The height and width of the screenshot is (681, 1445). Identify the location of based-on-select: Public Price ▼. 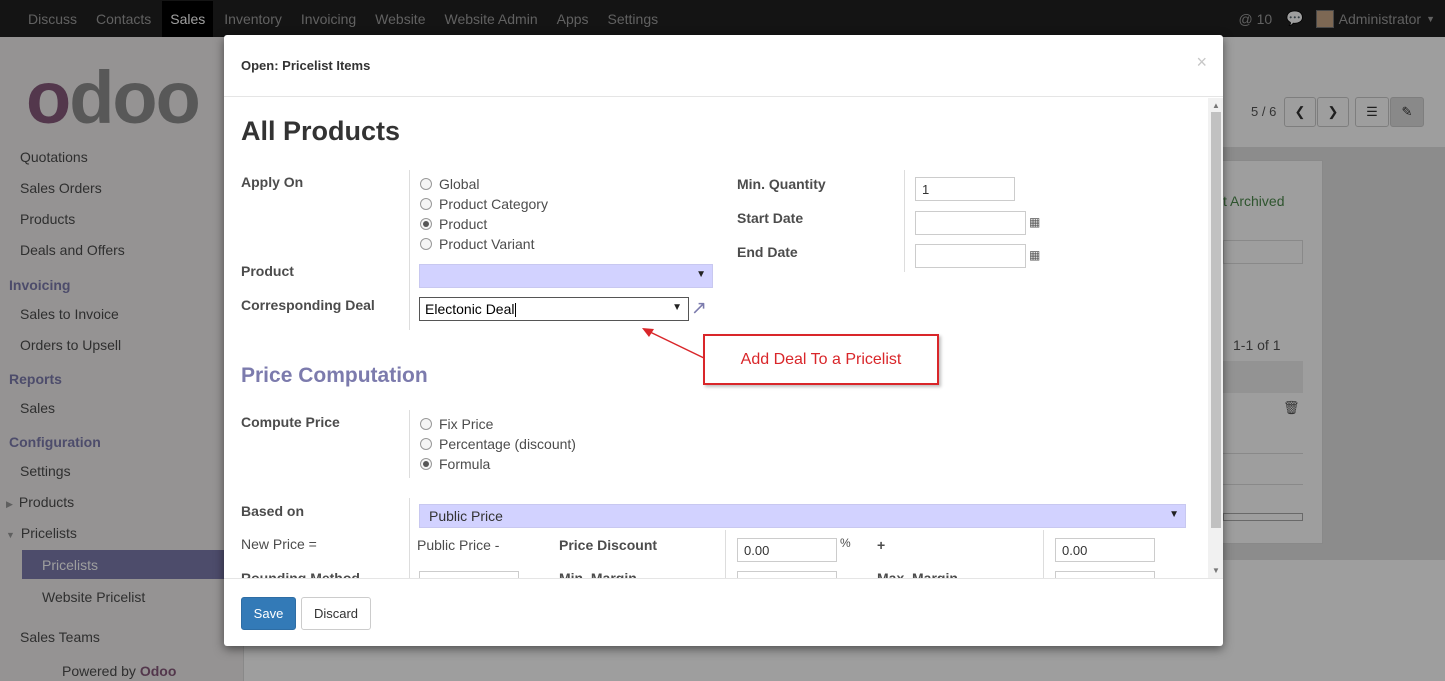
(802, 516).